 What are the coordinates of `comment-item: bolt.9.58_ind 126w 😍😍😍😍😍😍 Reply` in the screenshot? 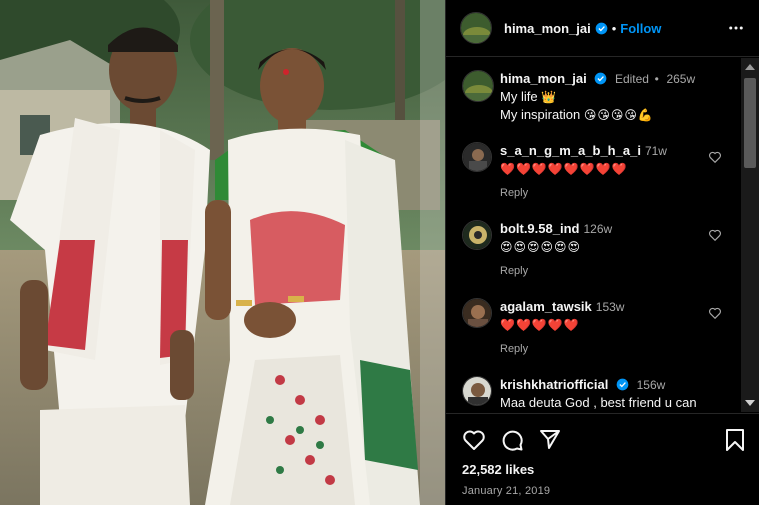 It's located at (602, 250).